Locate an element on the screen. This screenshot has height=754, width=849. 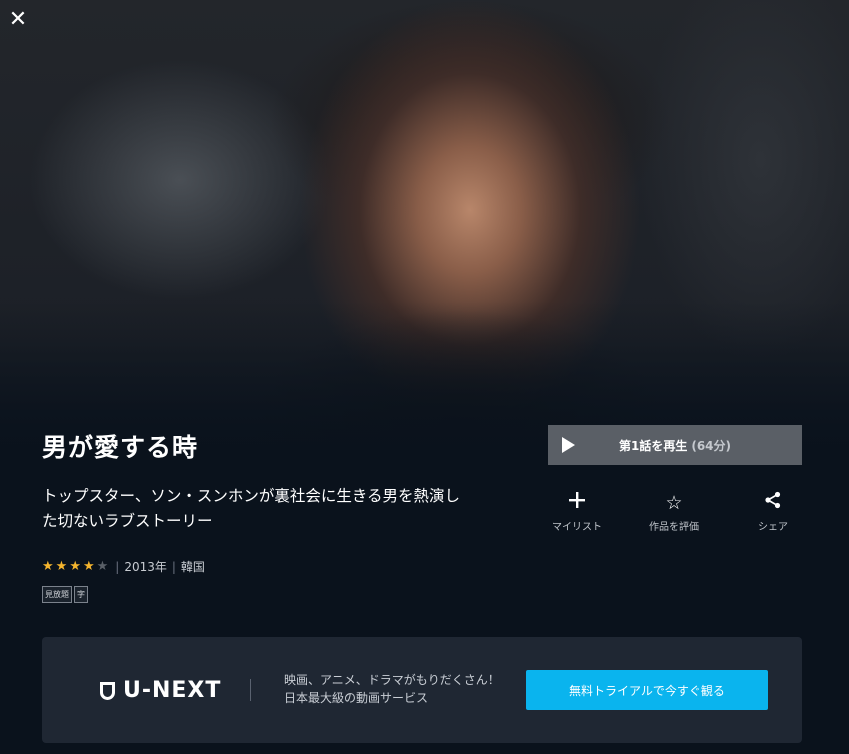
play-duration: (64分) is located at coordinates (711, 445).